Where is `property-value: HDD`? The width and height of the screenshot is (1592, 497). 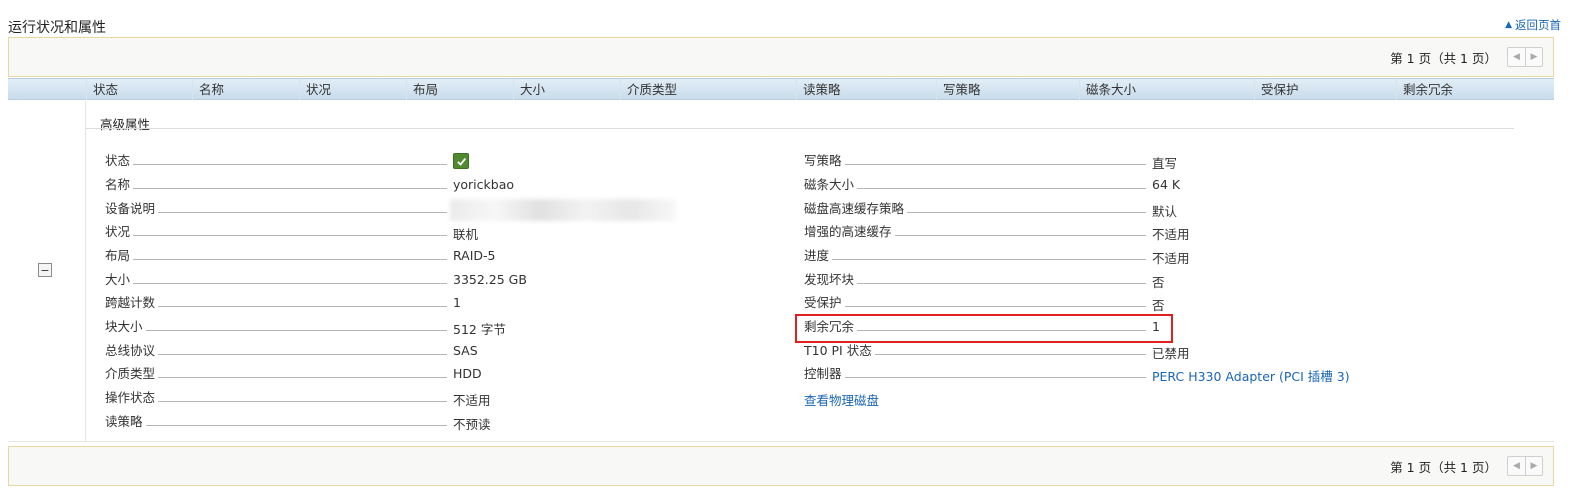
property-value: HDD is located at coordinates (467, 373).